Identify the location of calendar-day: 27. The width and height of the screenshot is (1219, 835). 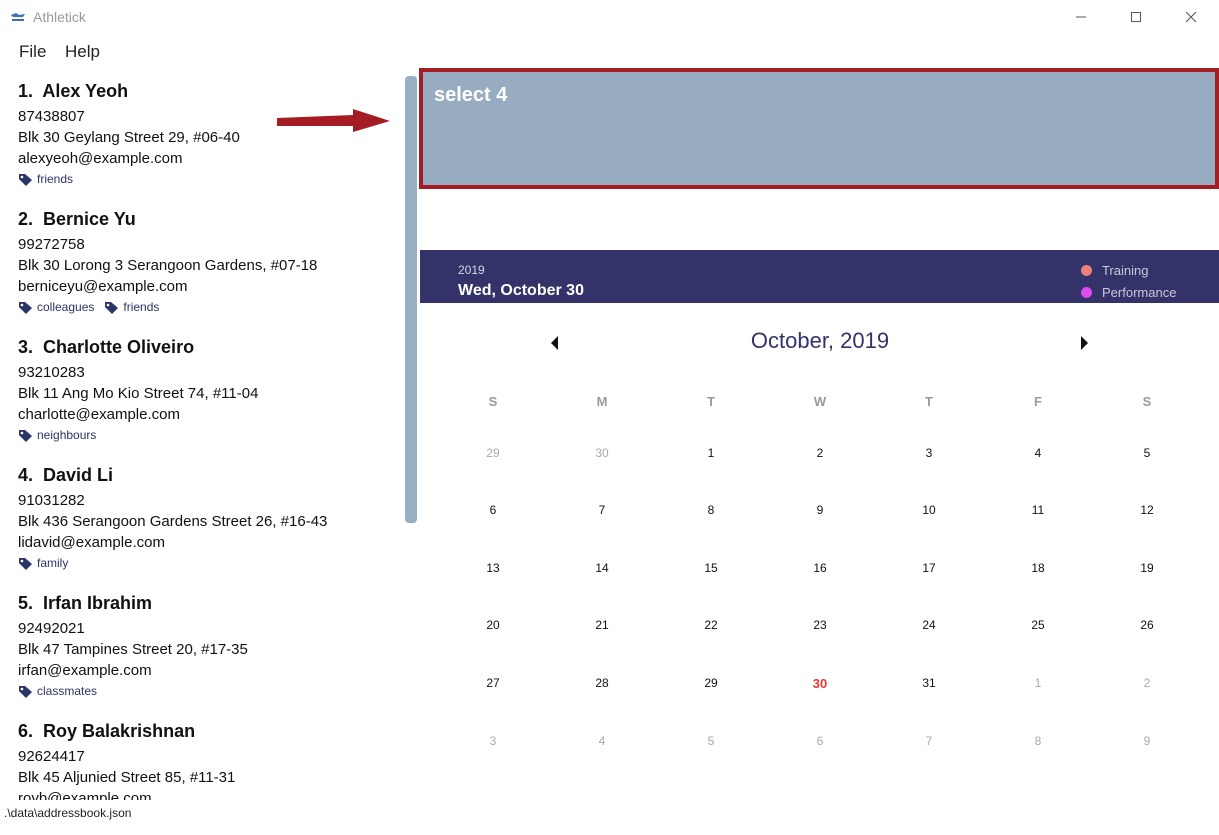
(493, 683).